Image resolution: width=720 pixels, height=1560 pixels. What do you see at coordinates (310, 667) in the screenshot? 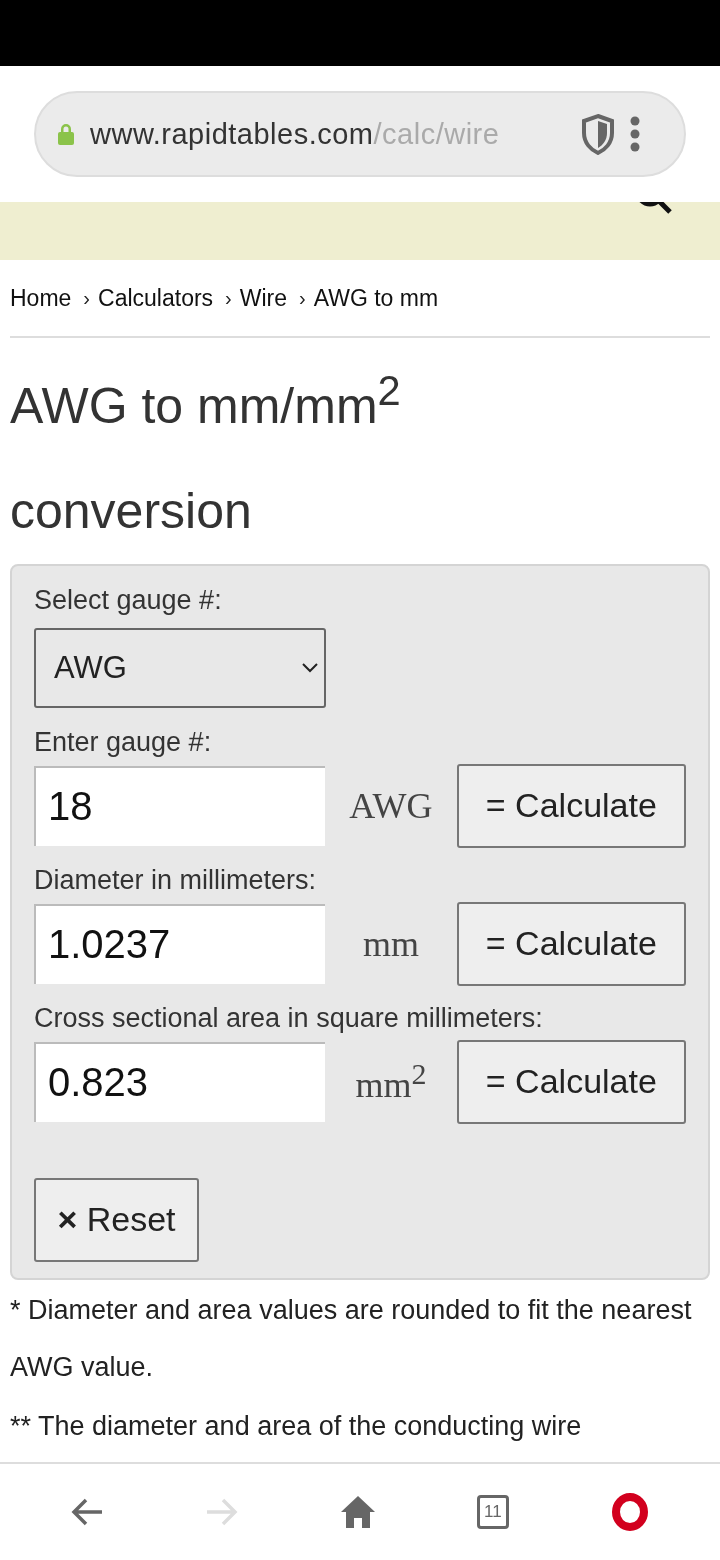
I see `chevron-icon` at bounding box center [310, 667].